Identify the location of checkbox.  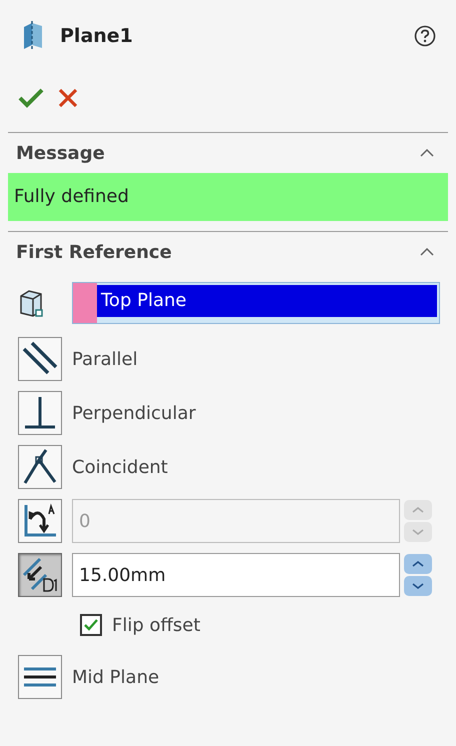
(91, 625).